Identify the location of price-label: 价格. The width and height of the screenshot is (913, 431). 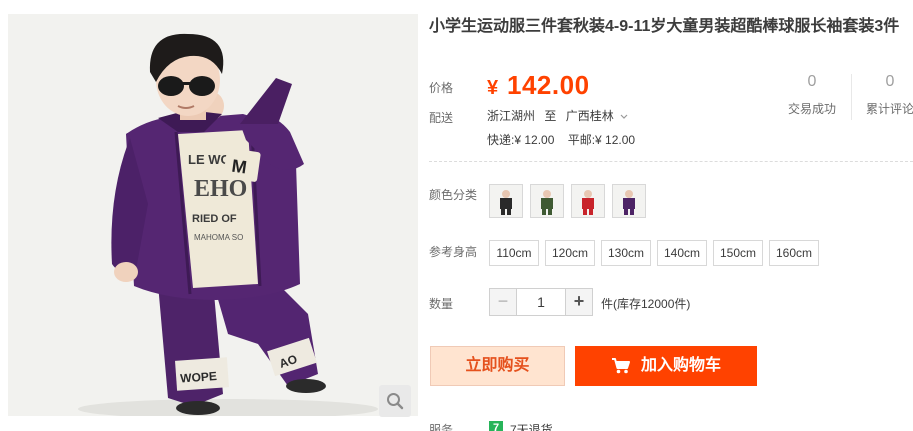
(441, 88).